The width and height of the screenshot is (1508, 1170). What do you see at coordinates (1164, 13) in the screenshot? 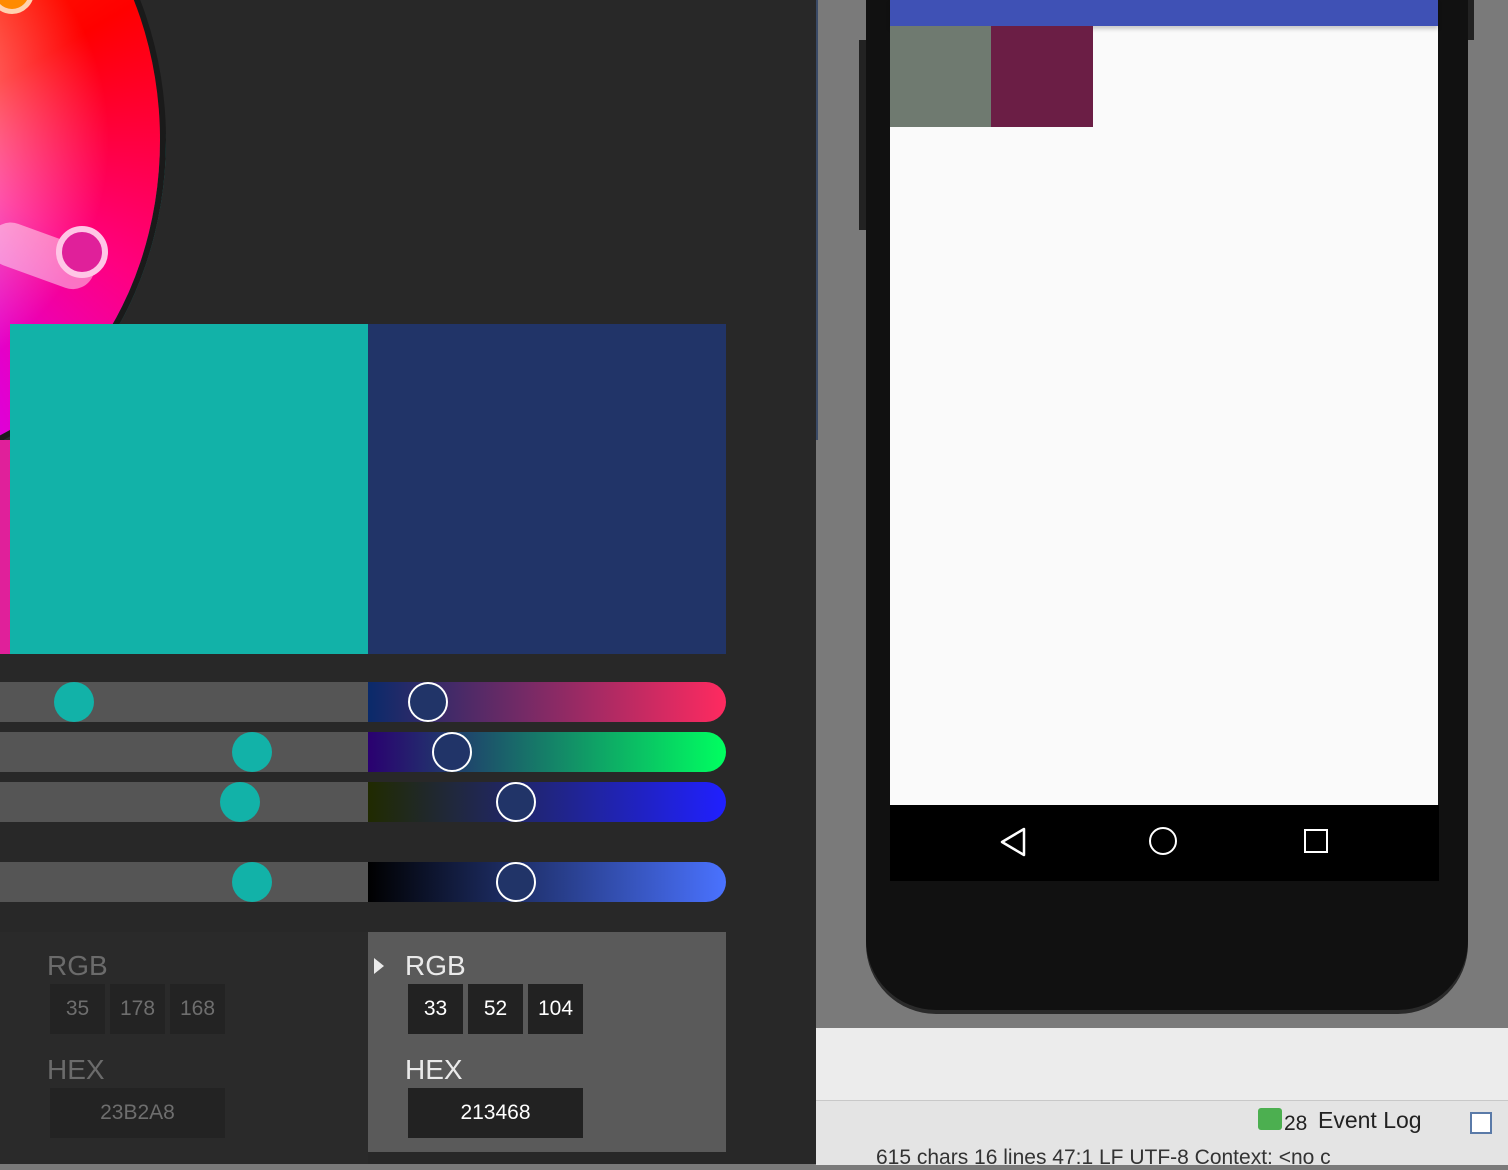
I see `app-bar` at bounding box center [1164, 13].